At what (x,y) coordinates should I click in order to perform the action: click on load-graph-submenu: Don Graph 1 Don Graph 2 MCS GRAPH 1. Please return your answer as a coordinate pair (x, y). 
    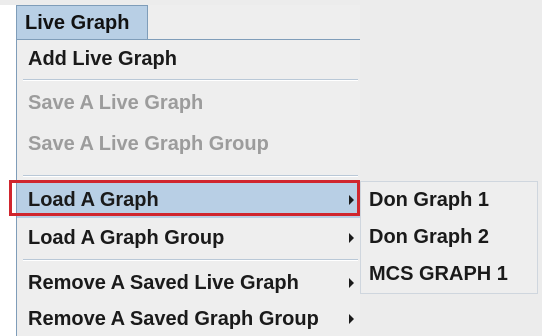
    Looking at the image, I should click on (449, 237).